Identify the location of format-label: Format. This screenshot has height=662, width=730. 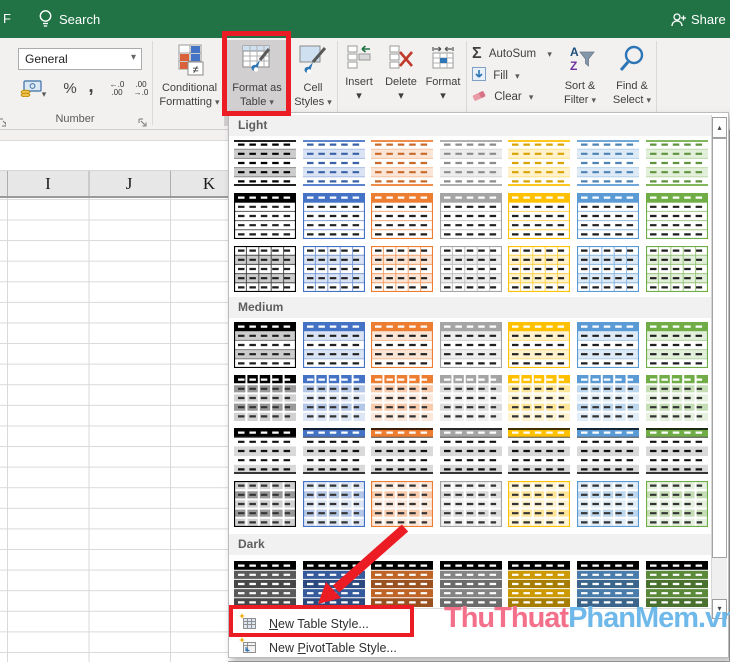
(443, 82).